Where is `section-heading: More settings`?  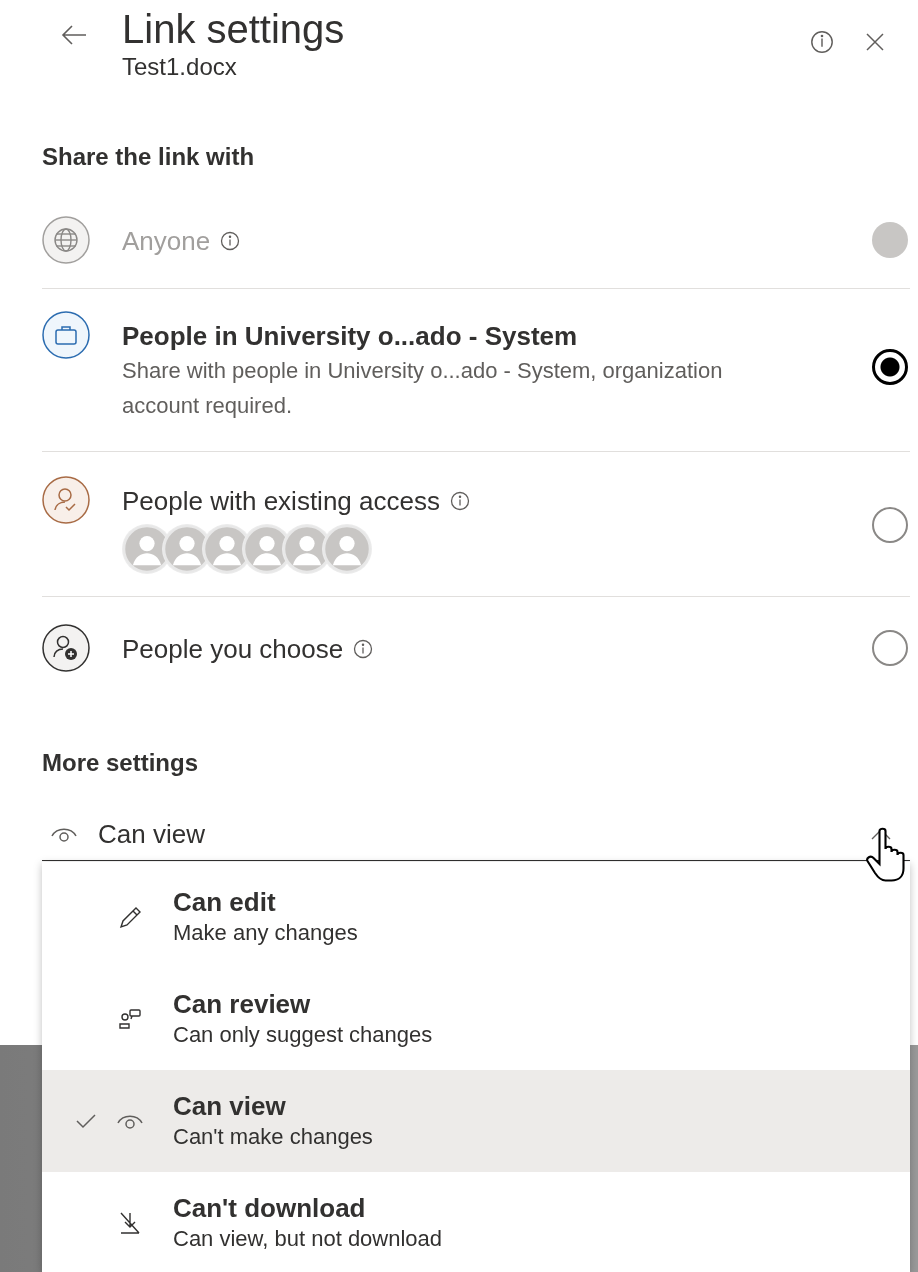
section-heading: More settings is located at coordinates (121, 763).